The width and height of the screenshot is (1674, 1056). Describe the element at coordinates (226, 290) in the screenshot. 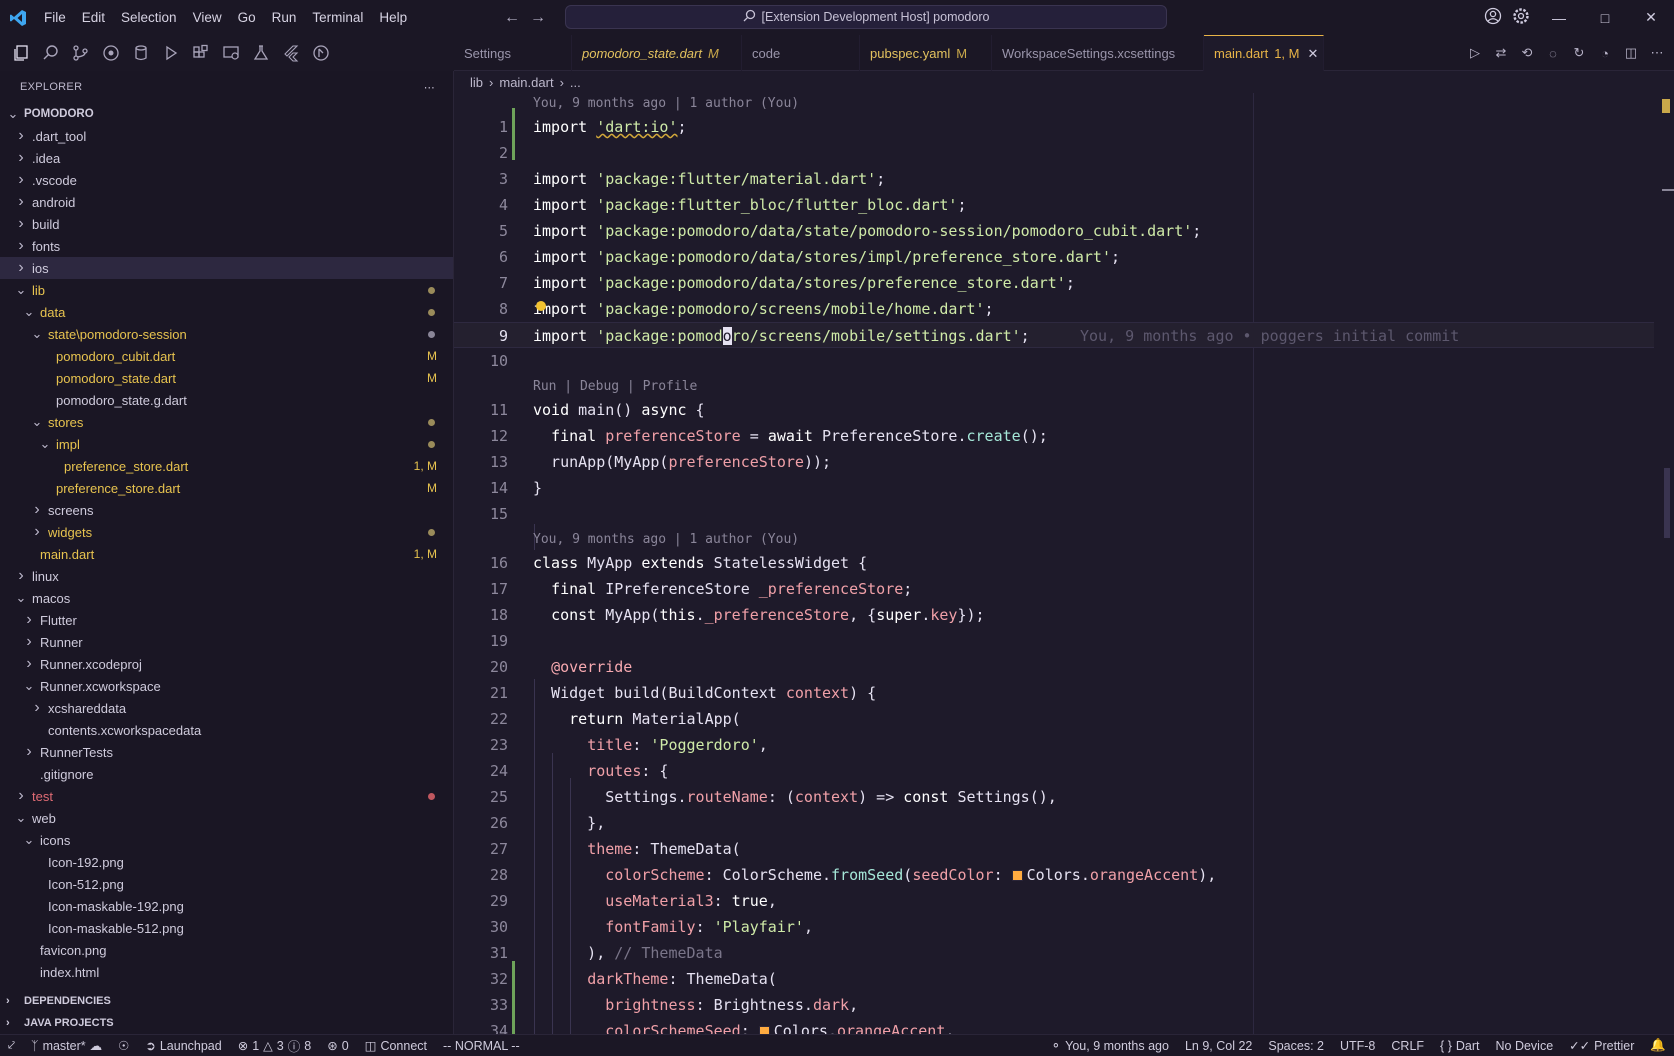

I see `tree-item: ⌄ lib` at that location.